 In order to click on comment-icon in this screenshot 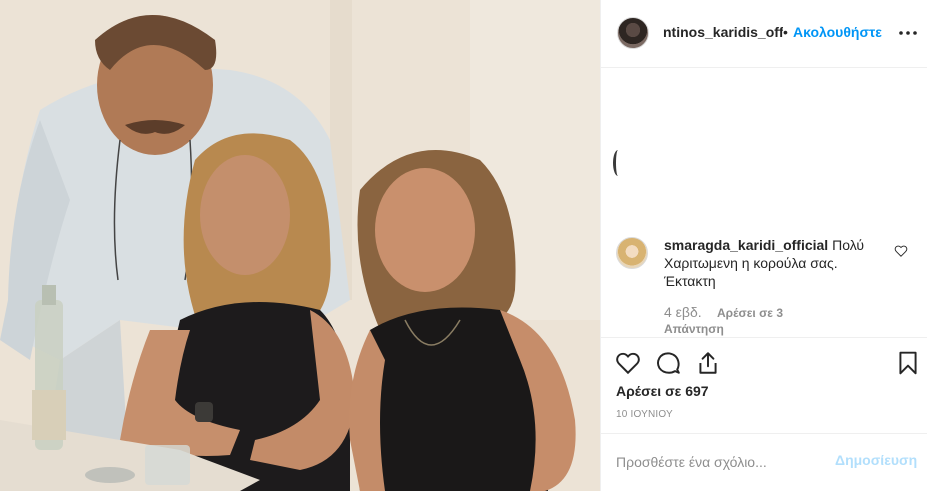, I will do `click(668, 363)`.